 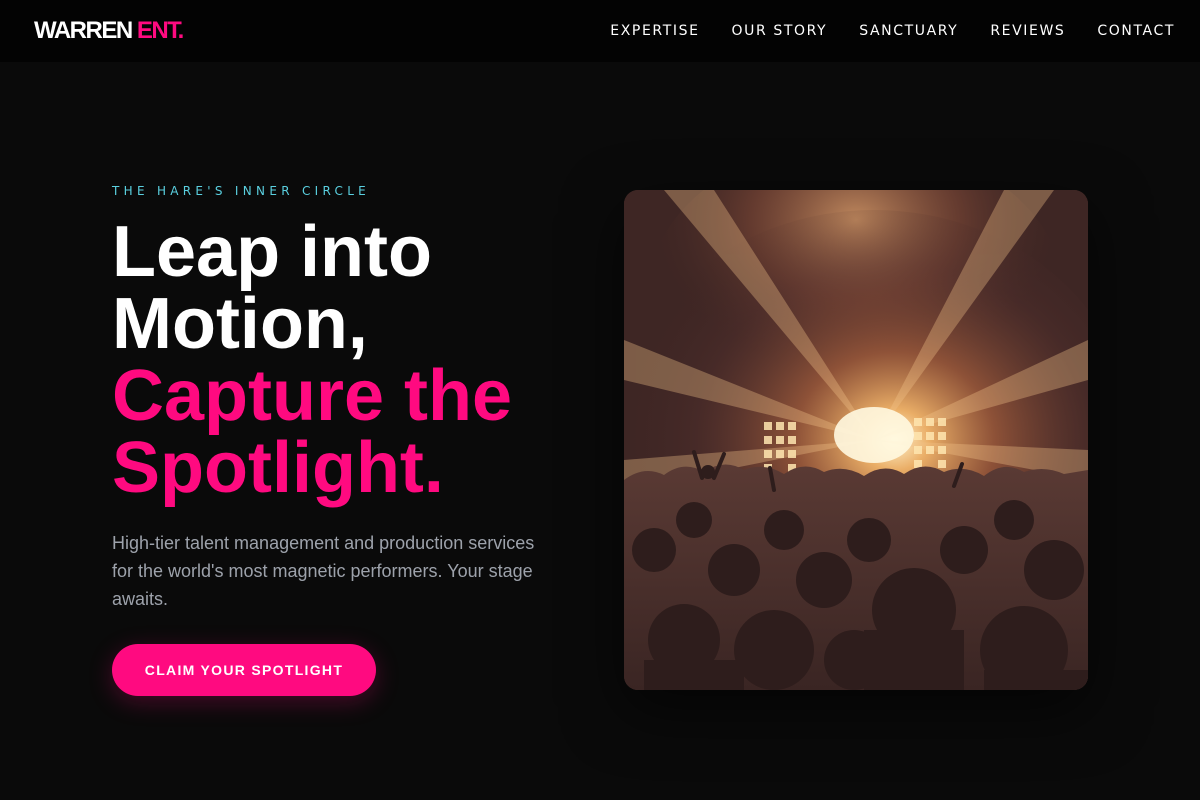 I want to click on headline-line-4: Spotlight., so click(x=278, y=468).